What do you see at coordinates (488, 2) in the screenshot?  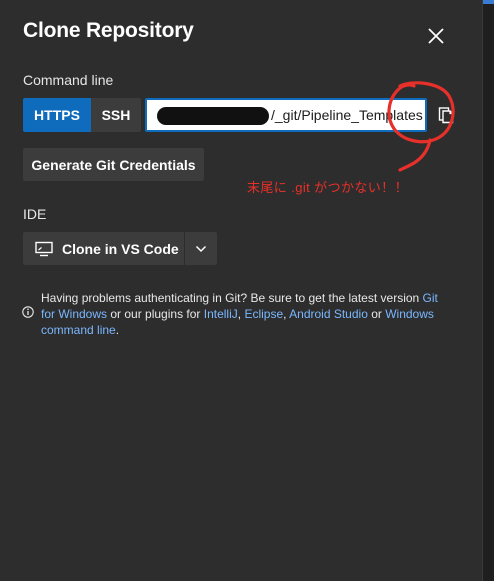 I see `background-accent` at bounding box center [488, 2].